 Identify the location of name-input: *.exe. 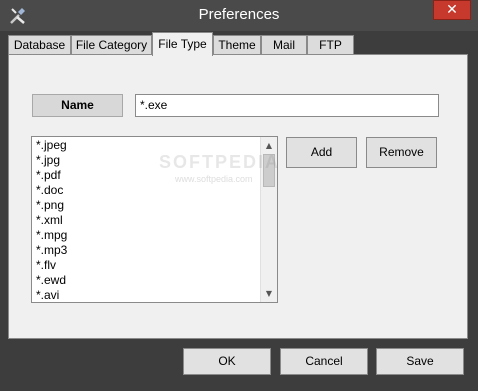
(287, 105).